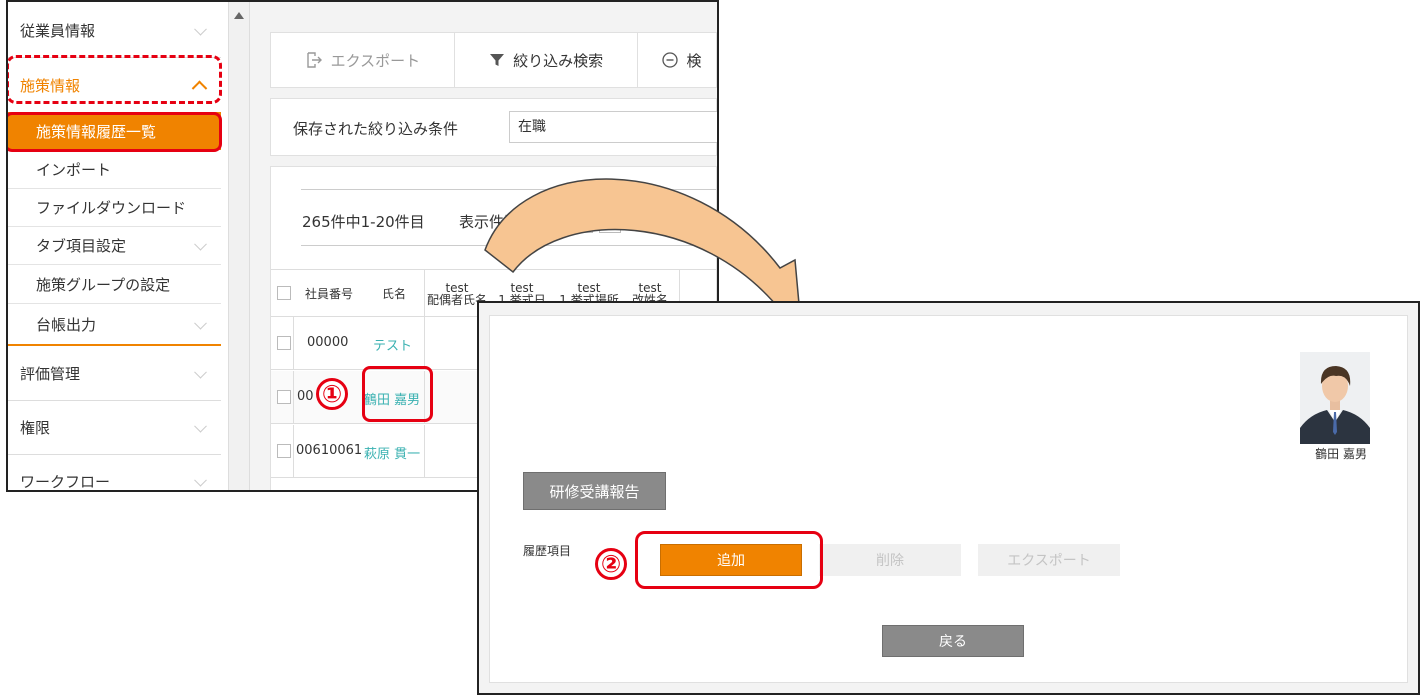 This screenshot has height=696, width=1422. Describe the element at coordinates (594, 491) in the screenshot. I see `training-report-button: 研修受講報告` at that location.